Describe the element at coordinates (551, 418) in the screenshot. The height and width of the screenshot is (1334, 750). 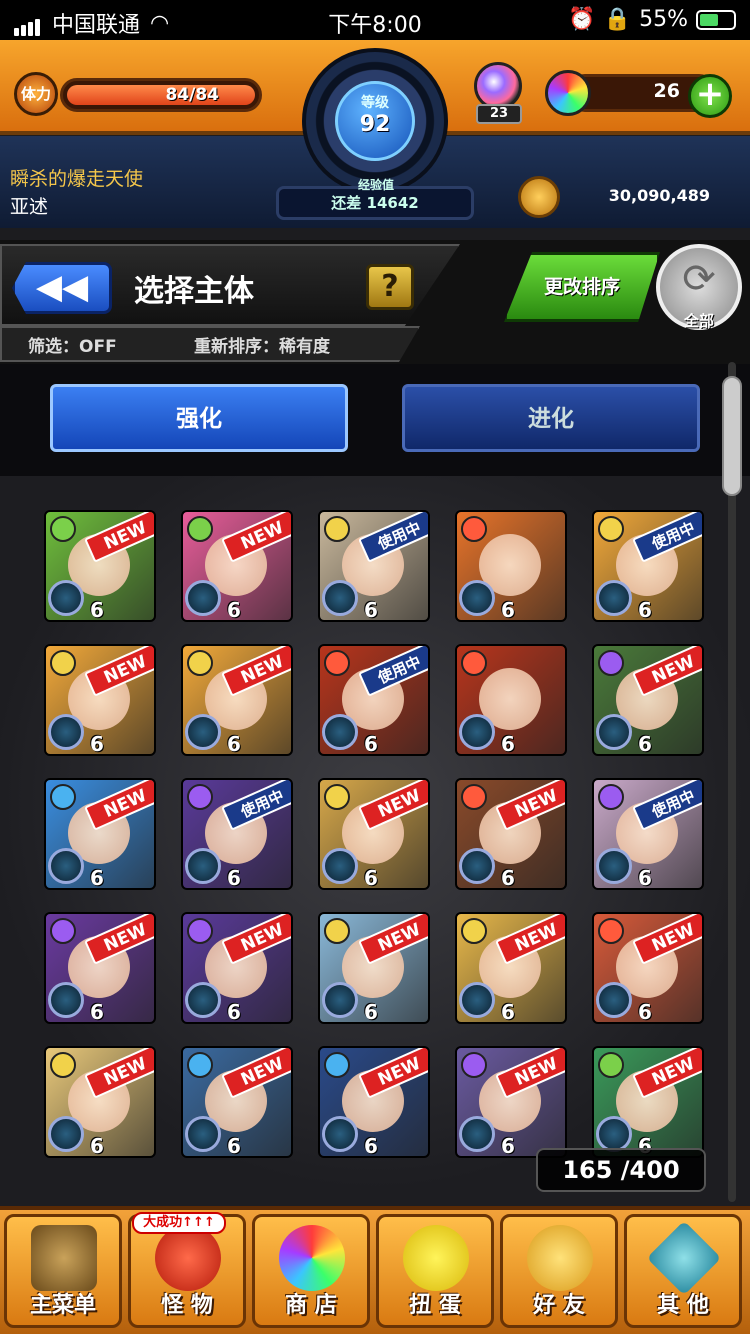
I see `tab-evolve: 进化` at that location.